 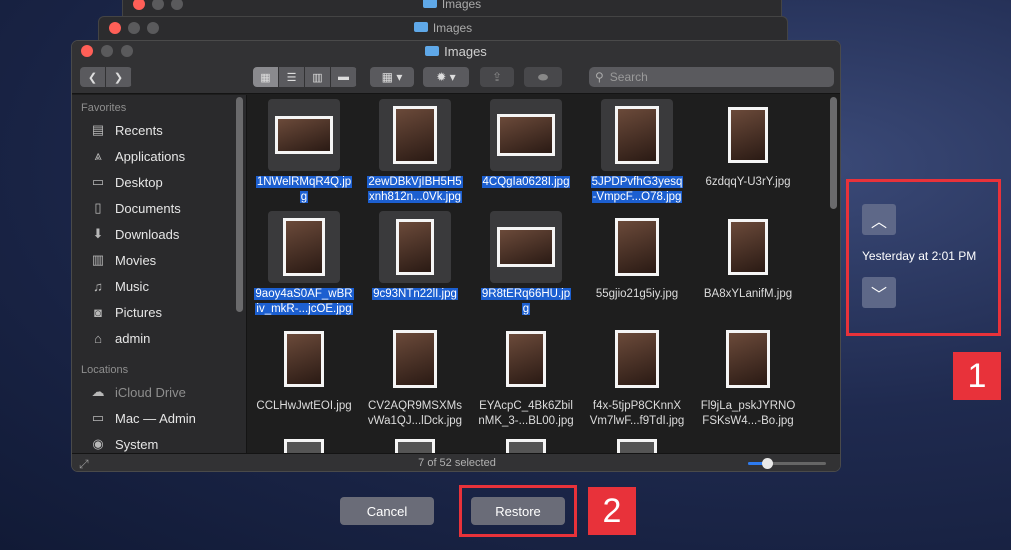 I want to click on file-item: 55gjio21g5iy.jpg, so click(x=637, y=256).